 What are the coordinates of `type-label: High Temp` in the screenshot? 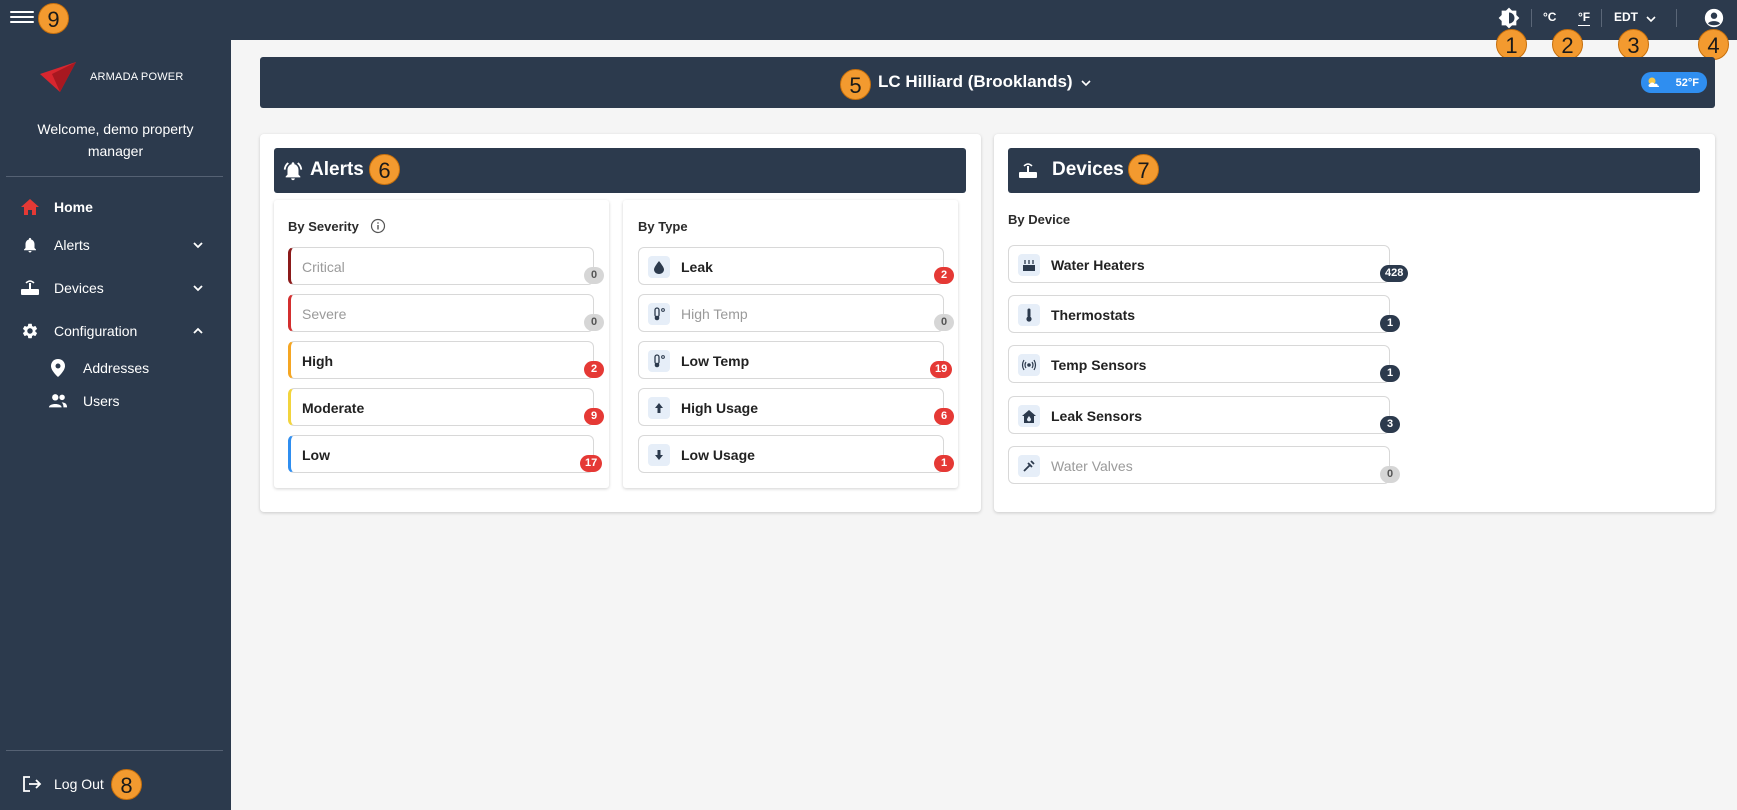 It's located at (714, 314).